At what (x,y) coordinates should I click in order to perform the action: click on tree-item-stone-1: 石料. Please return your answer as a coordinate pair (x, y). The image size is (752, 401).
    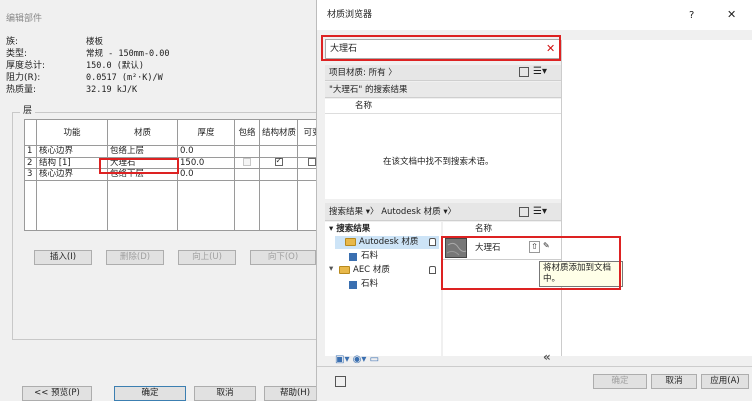
    Looking at the image, I should click on (369, 256).